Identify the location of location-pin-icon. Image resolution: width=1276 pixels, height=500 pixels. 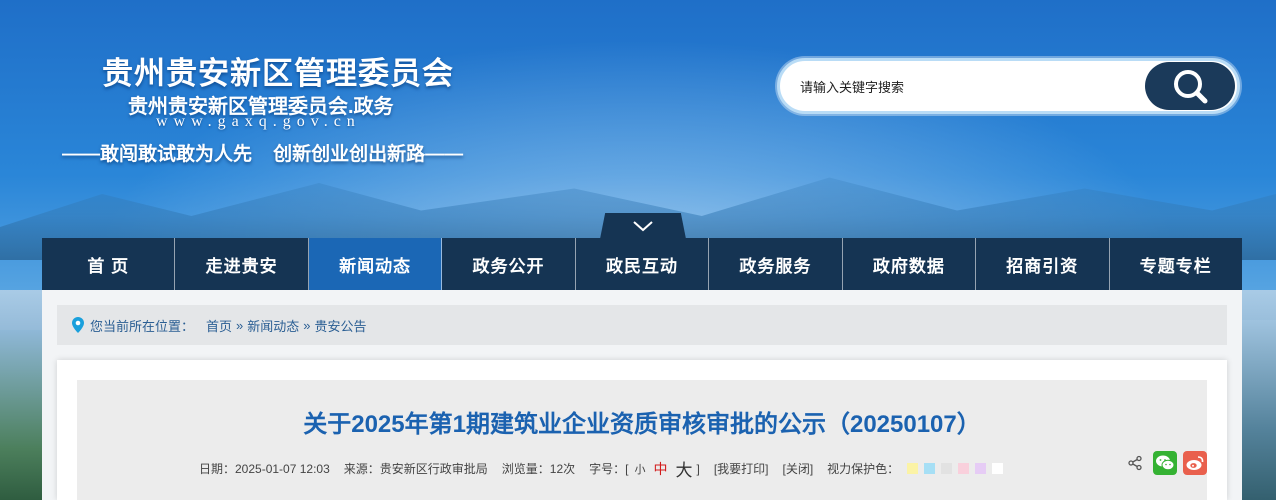
(78, 325).